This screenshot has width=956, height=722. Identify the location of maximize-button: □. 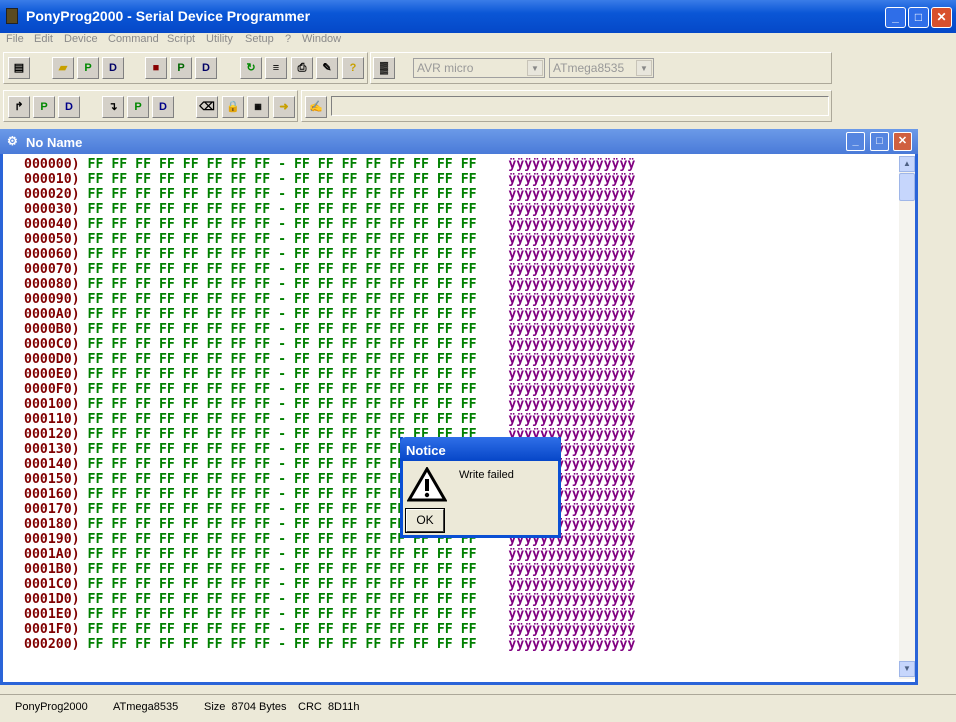
(918, 17).